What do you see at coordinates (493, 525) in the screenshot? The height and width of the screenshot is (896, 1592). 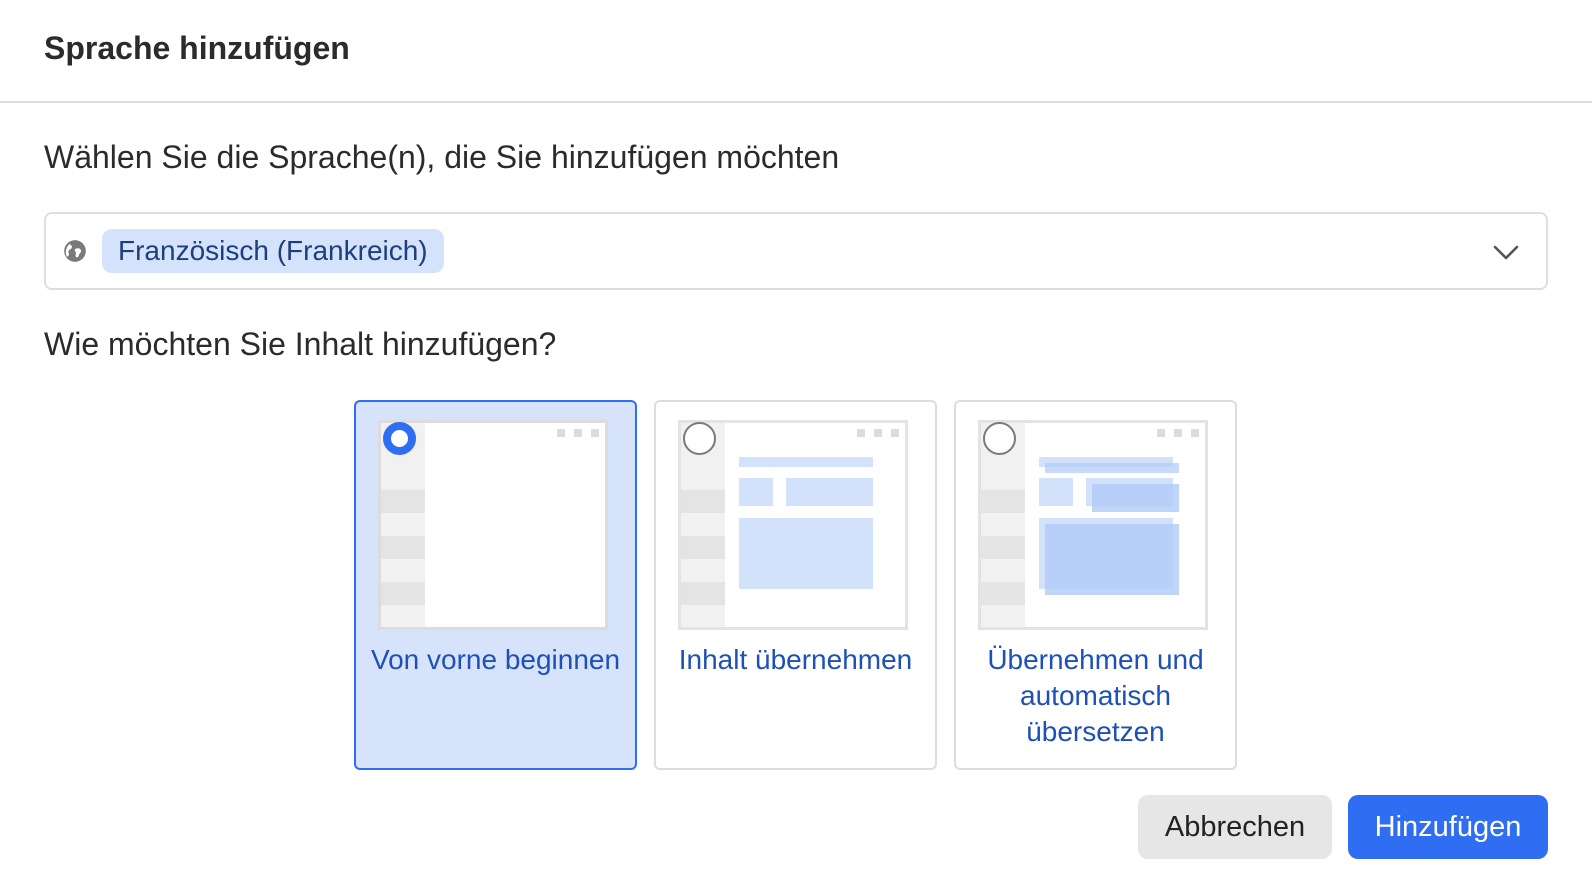 I see `blank-page-illustration` at bounding box center [493, 525].